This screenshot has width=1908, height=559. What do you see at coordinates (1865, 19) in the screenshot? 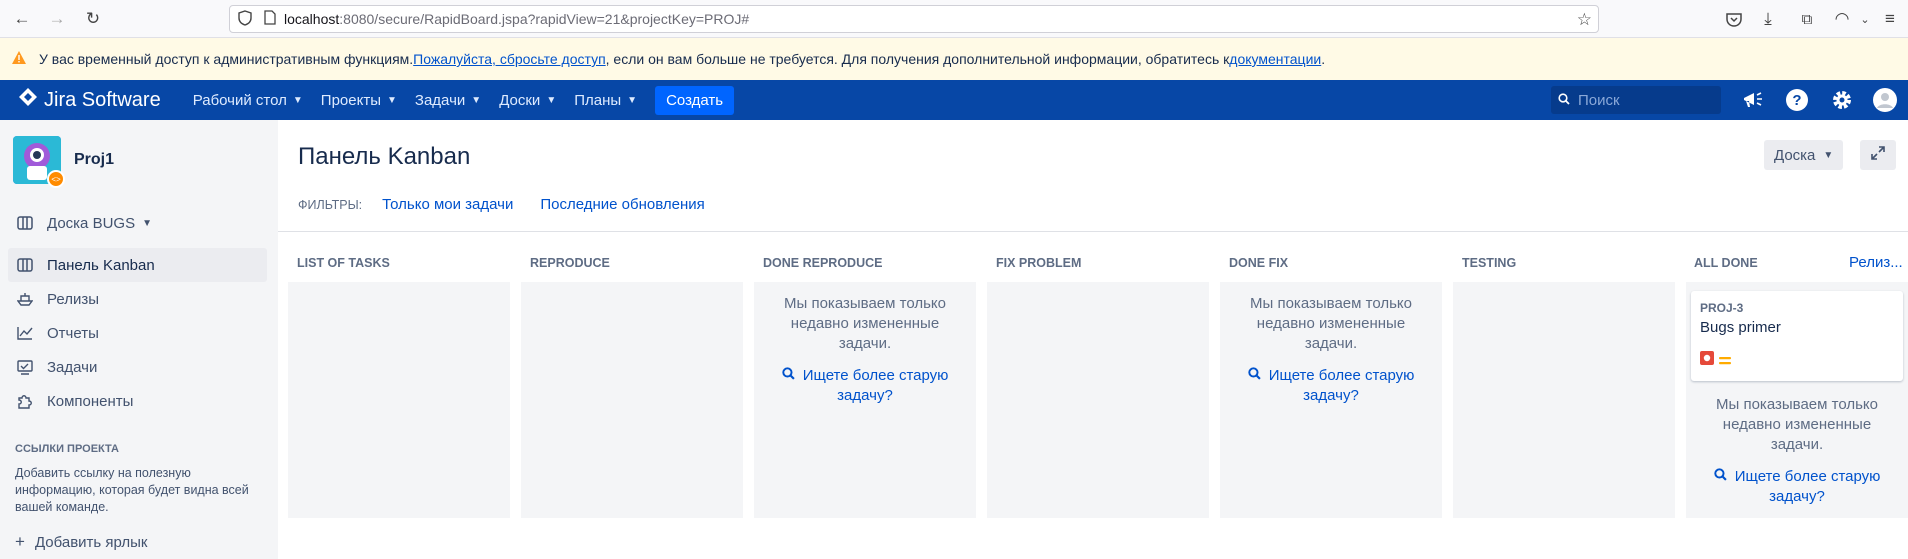
I see `chevron-down-icon: ⌄` at bounding box center [1865, 19].